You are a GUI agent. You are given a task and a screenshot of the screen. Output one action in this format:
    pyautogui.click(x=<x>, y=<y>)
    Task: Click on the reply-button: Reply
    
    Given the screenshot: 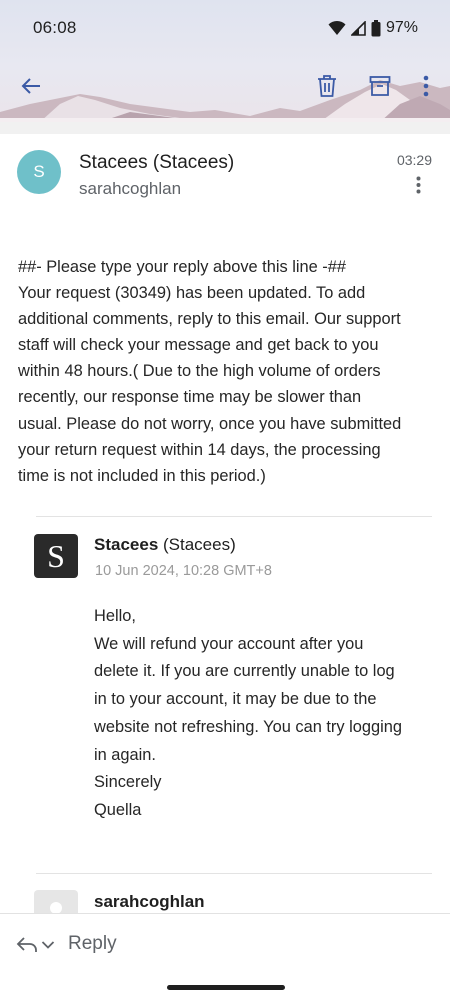 What is the action you would take?
    pyautogui.click(x=92, y=944)
    